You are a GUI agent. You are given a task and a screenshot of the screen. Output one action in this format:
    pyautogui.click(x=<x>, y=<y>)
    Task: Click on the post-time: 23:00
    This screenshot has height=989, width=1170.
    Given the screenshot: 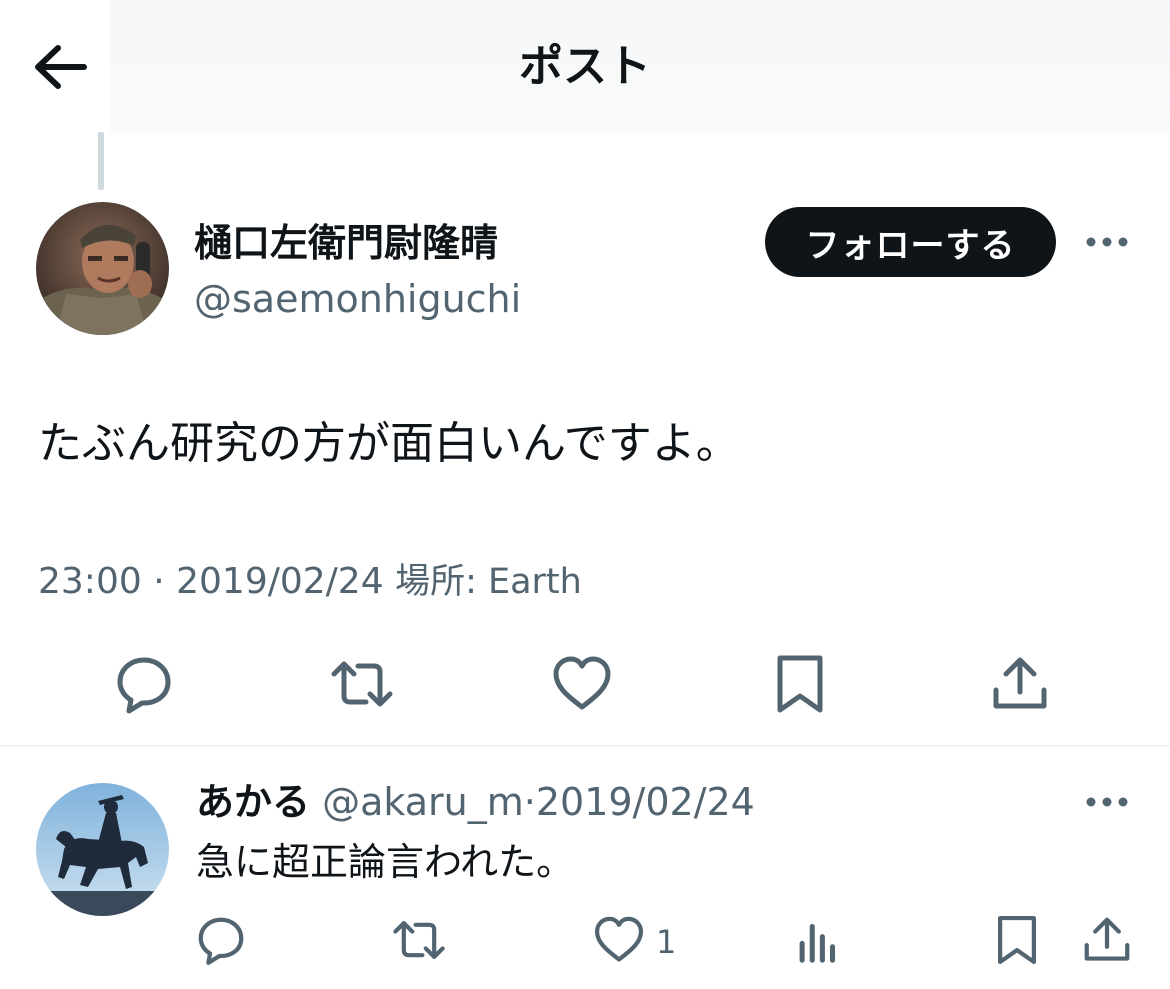 What is the action you would take?
    pyautogui.click(x=90, y=581)
    